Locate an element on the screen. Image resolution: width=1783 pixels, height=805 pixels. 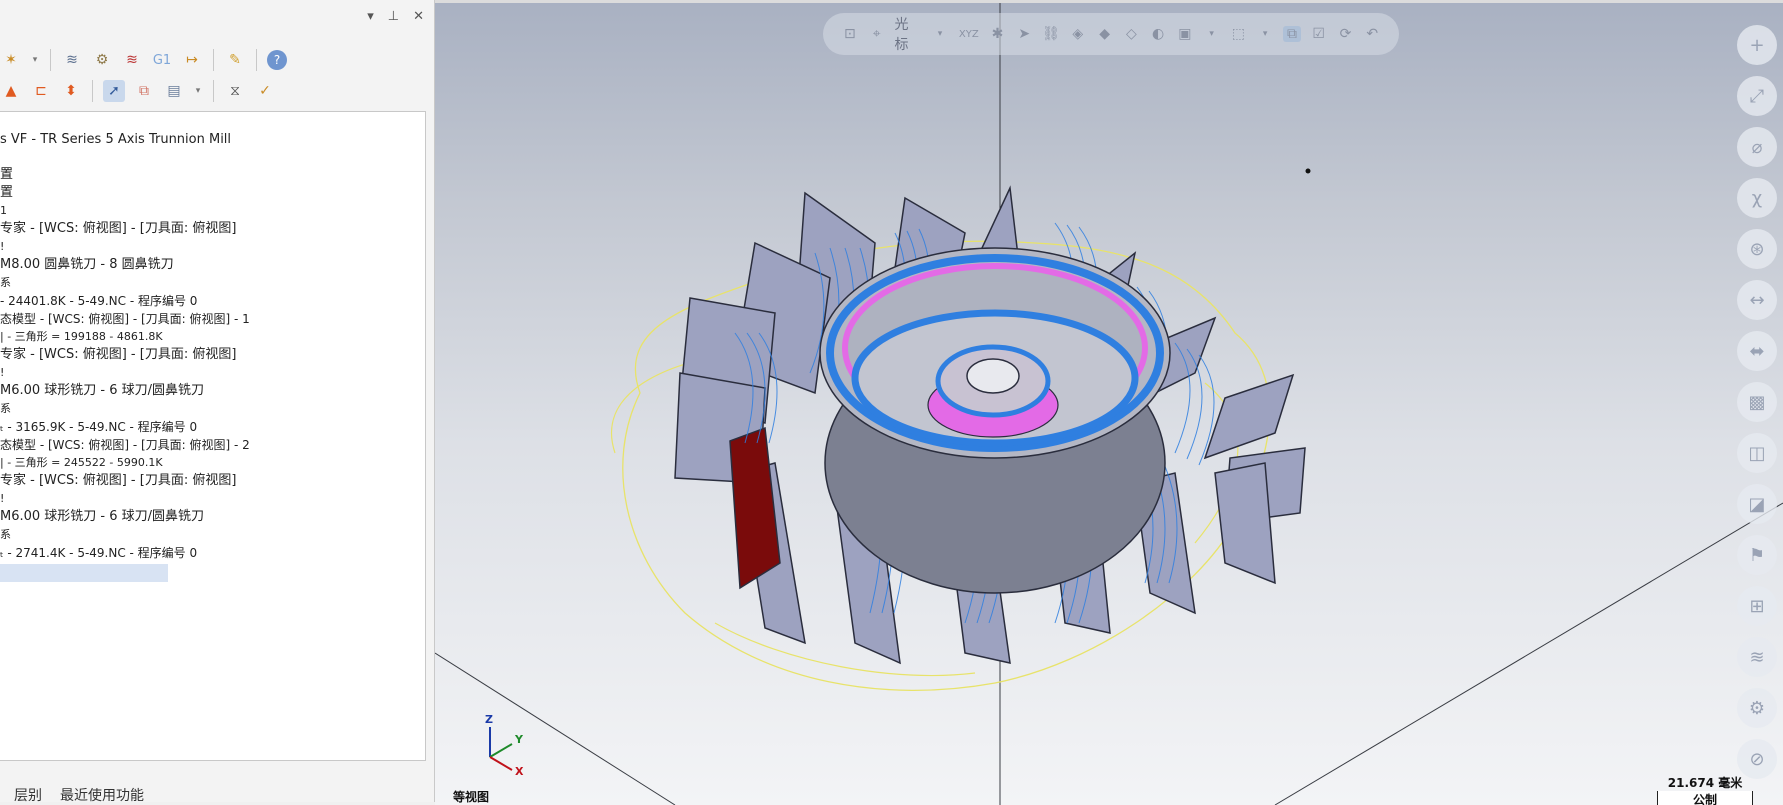
cursor-dot is located at coordinates (1308, 171).